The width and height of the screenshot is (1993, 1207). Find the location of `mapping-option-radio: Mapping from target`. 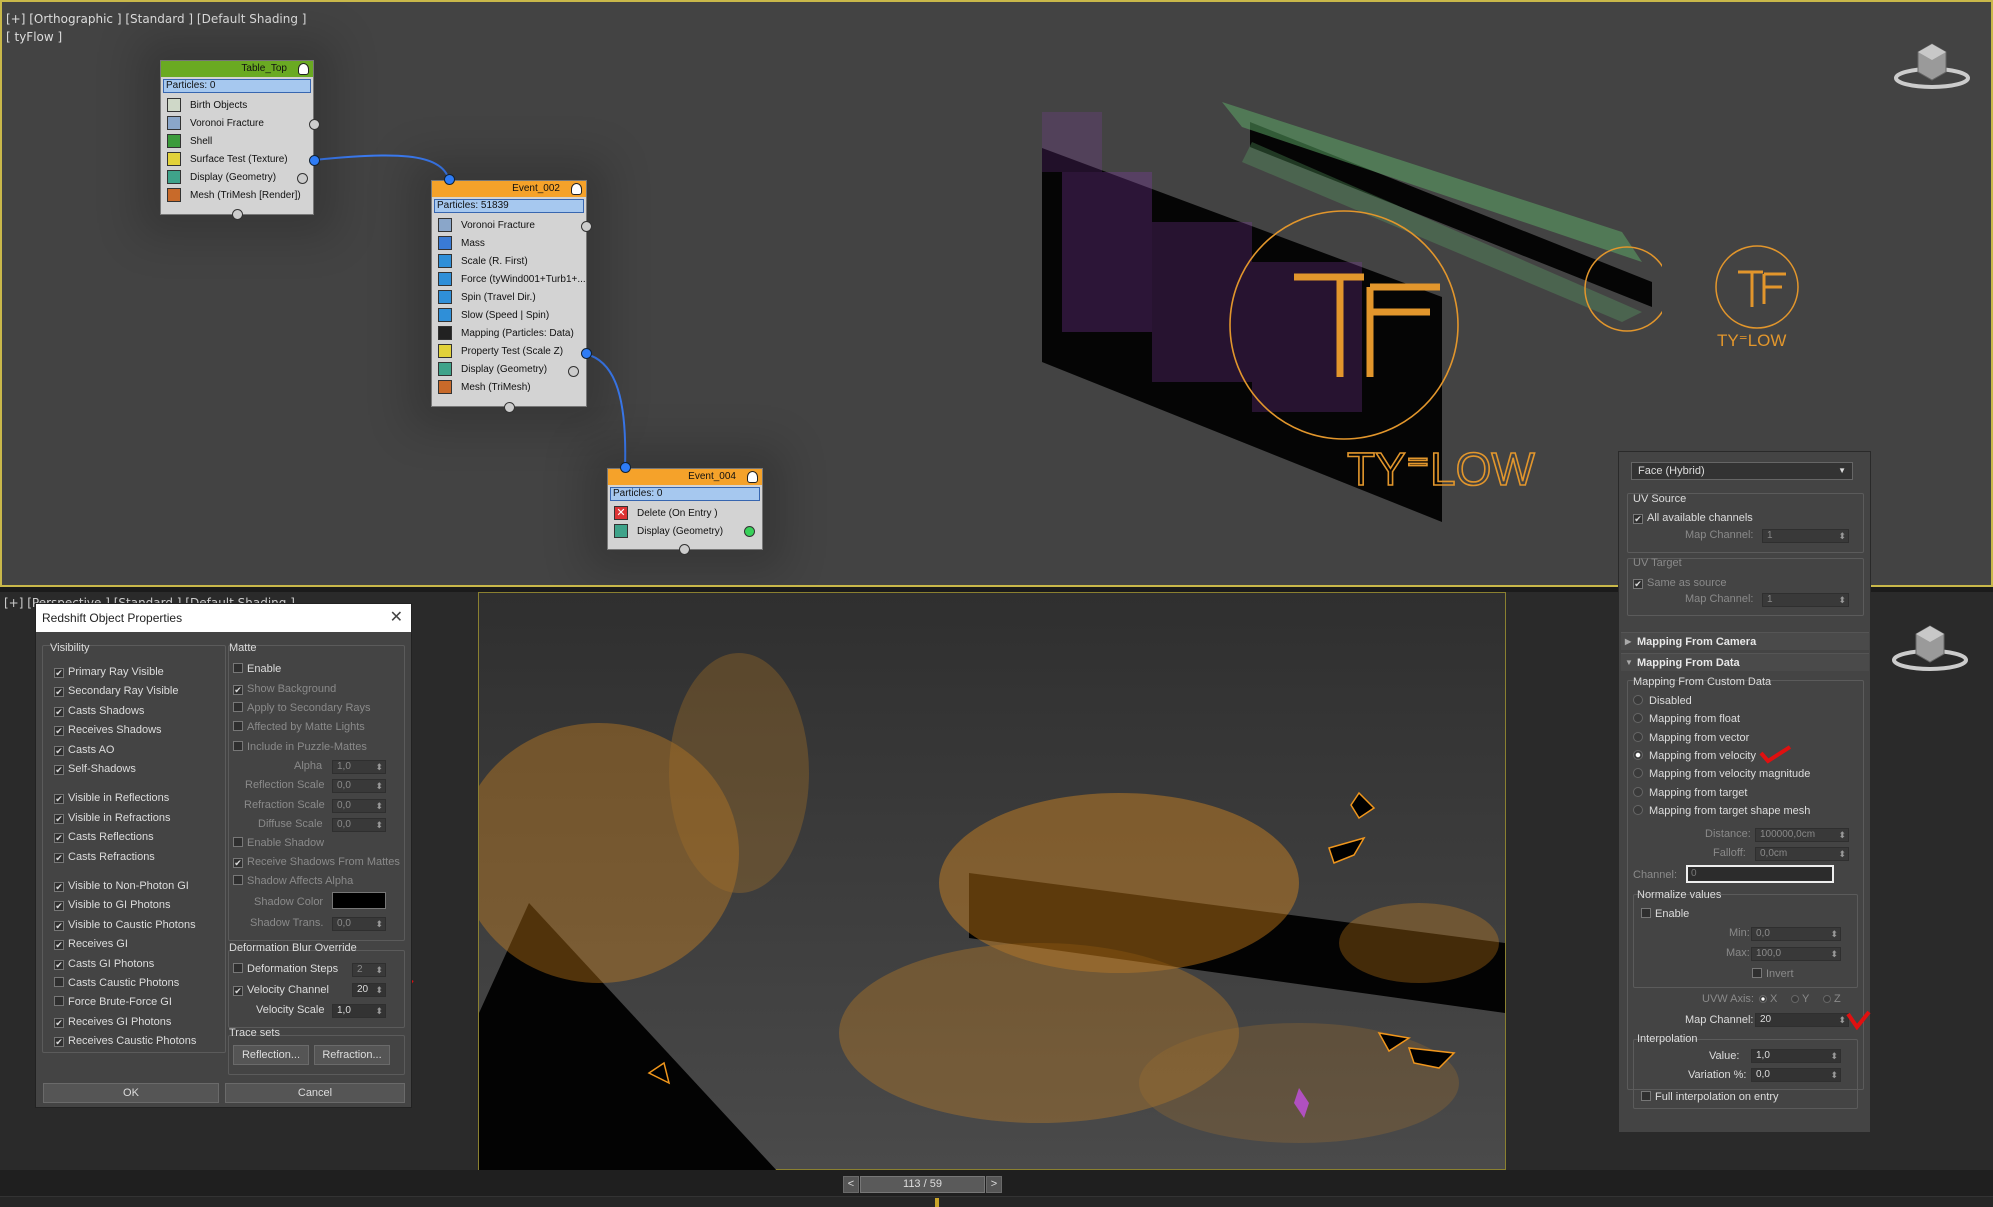

mapping-option-radio: Mapping from target is located at coordinates (1690, 792).